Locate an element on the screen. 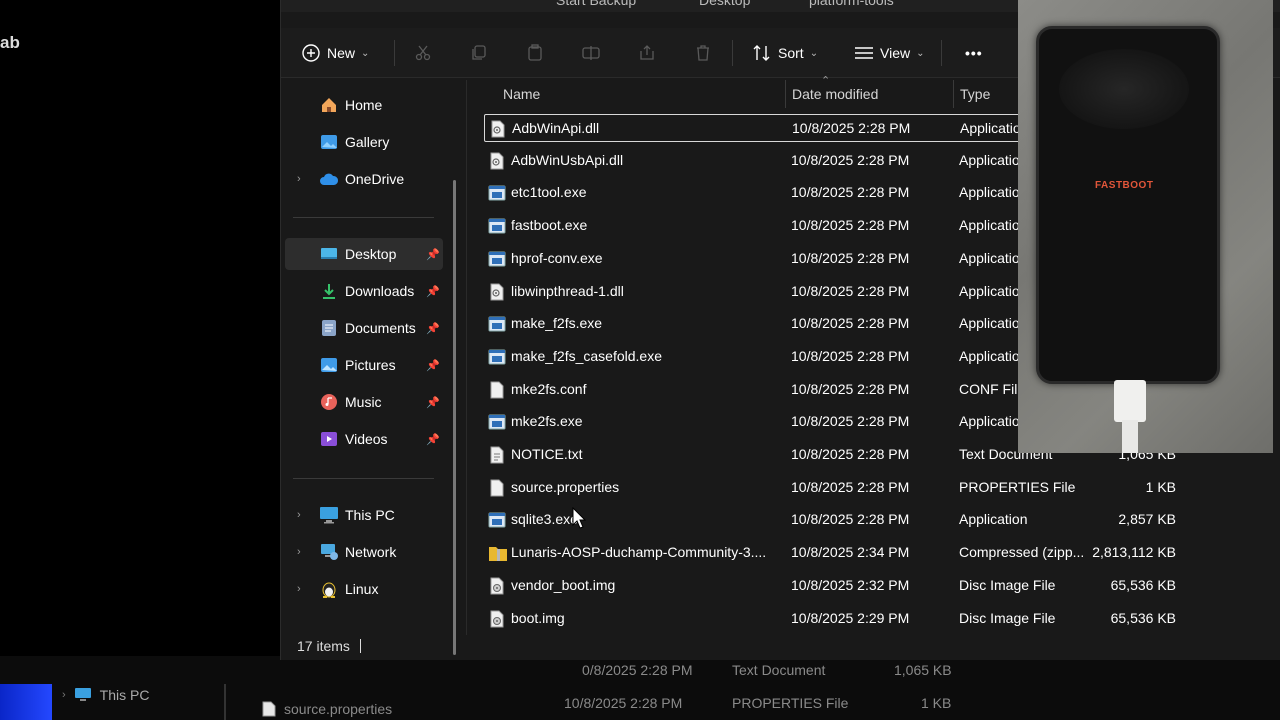 Image resolution: width=1280 pixels, height=720 pixels. sidebar-item-this-pc: › This PC is located at coordinates (364, 515).